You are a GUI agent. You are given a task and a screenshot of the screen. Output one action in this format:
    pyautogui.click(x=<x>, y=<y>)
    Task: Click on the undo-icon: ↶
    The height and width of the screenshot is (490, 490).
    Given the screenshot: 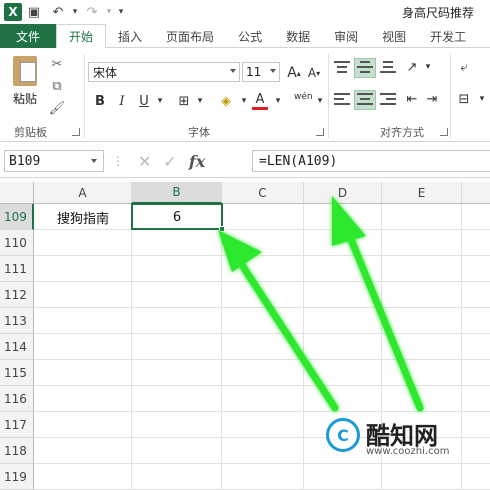 What is the action you would take?
    pyautogui.click(x=58, y=12)
    